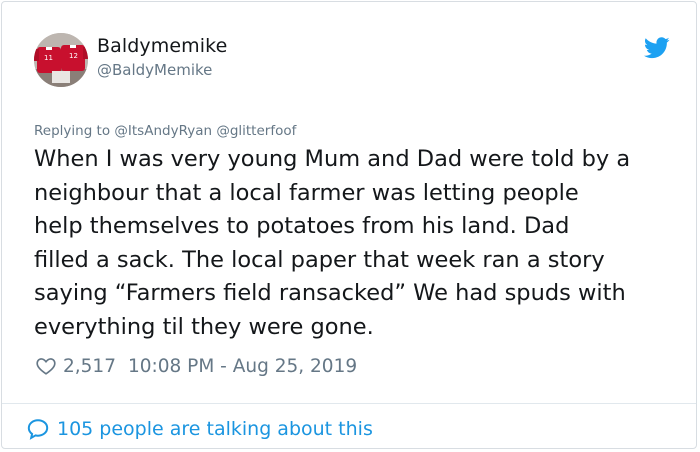 This screenshot has width=700, height=452. Describe the element at coordinates (162, 46) in the screenshot. I see `display-name: Baldymemike` at that location.